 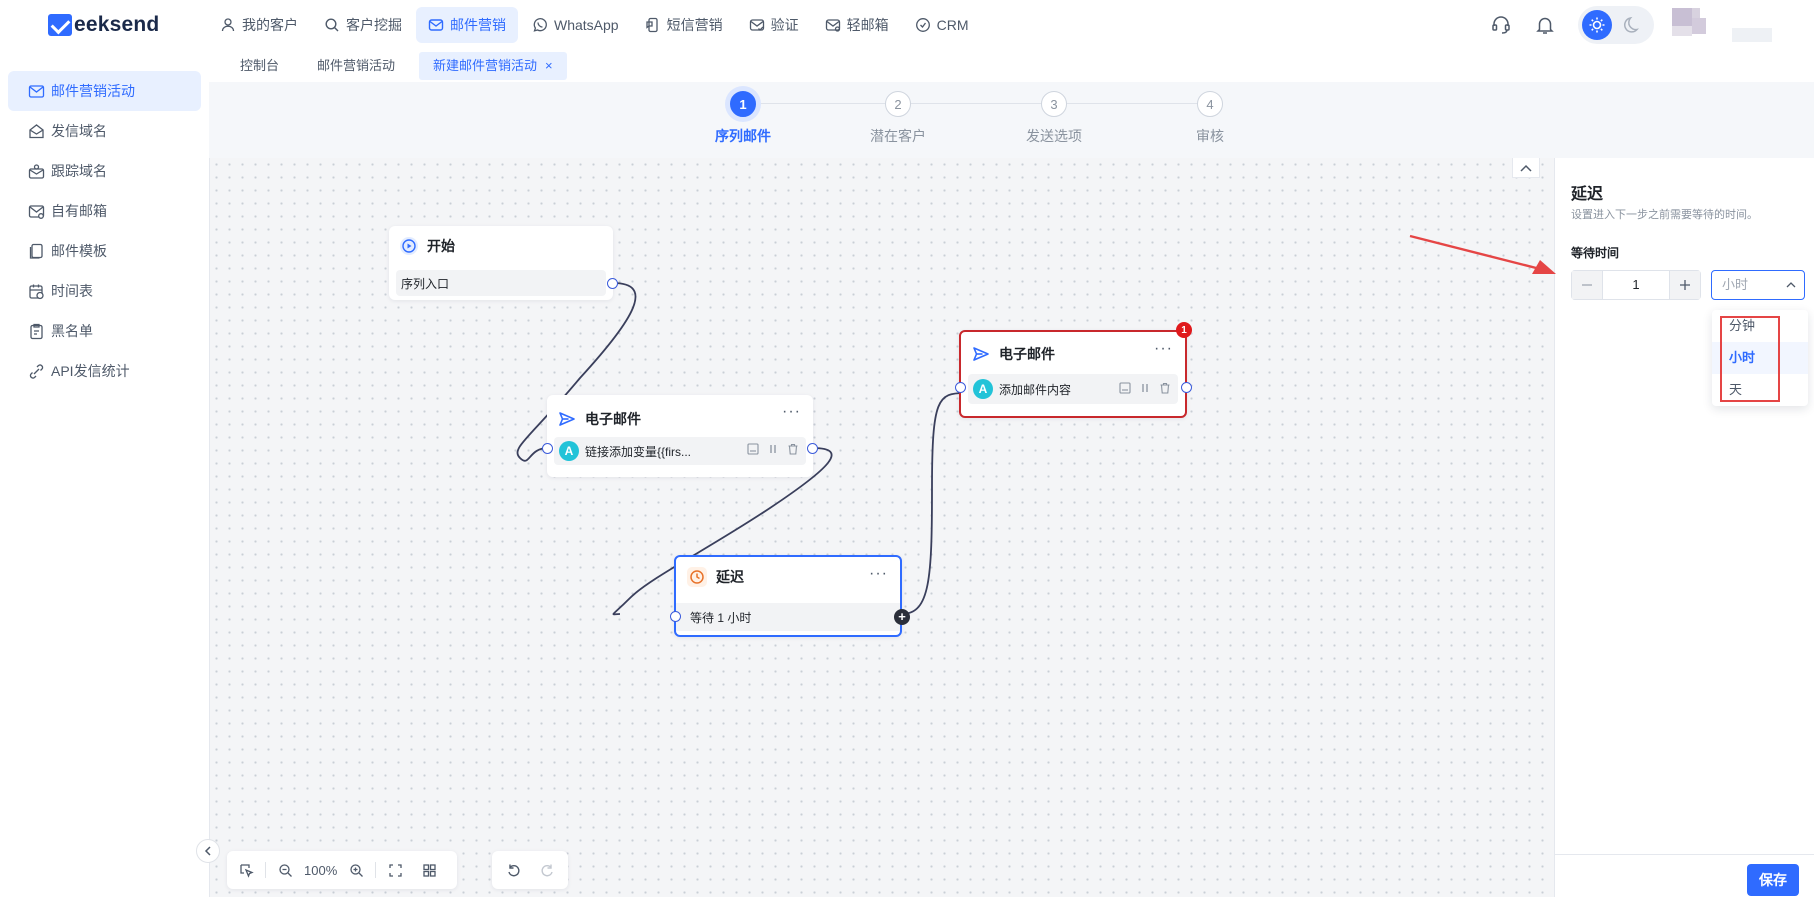 I want to click on sidebar-item-label: 自有邮箱, so click(x=79, y=211).